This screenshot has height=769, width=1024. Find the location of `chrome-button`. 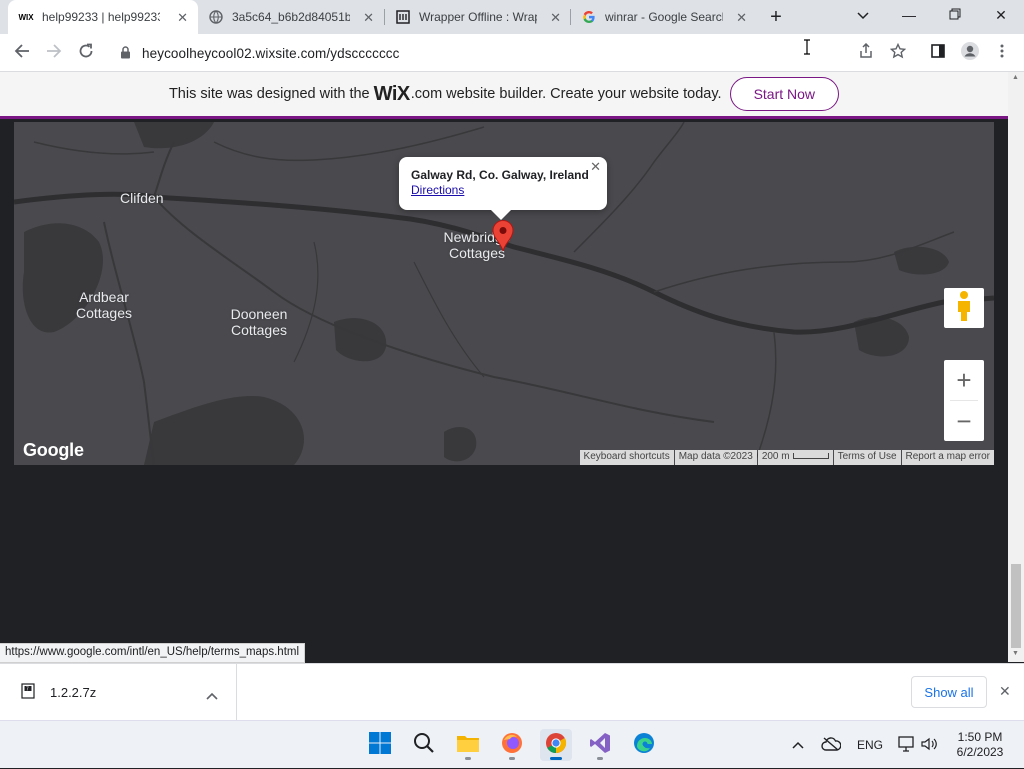

chrome-button is located at coordinates (556, 745).